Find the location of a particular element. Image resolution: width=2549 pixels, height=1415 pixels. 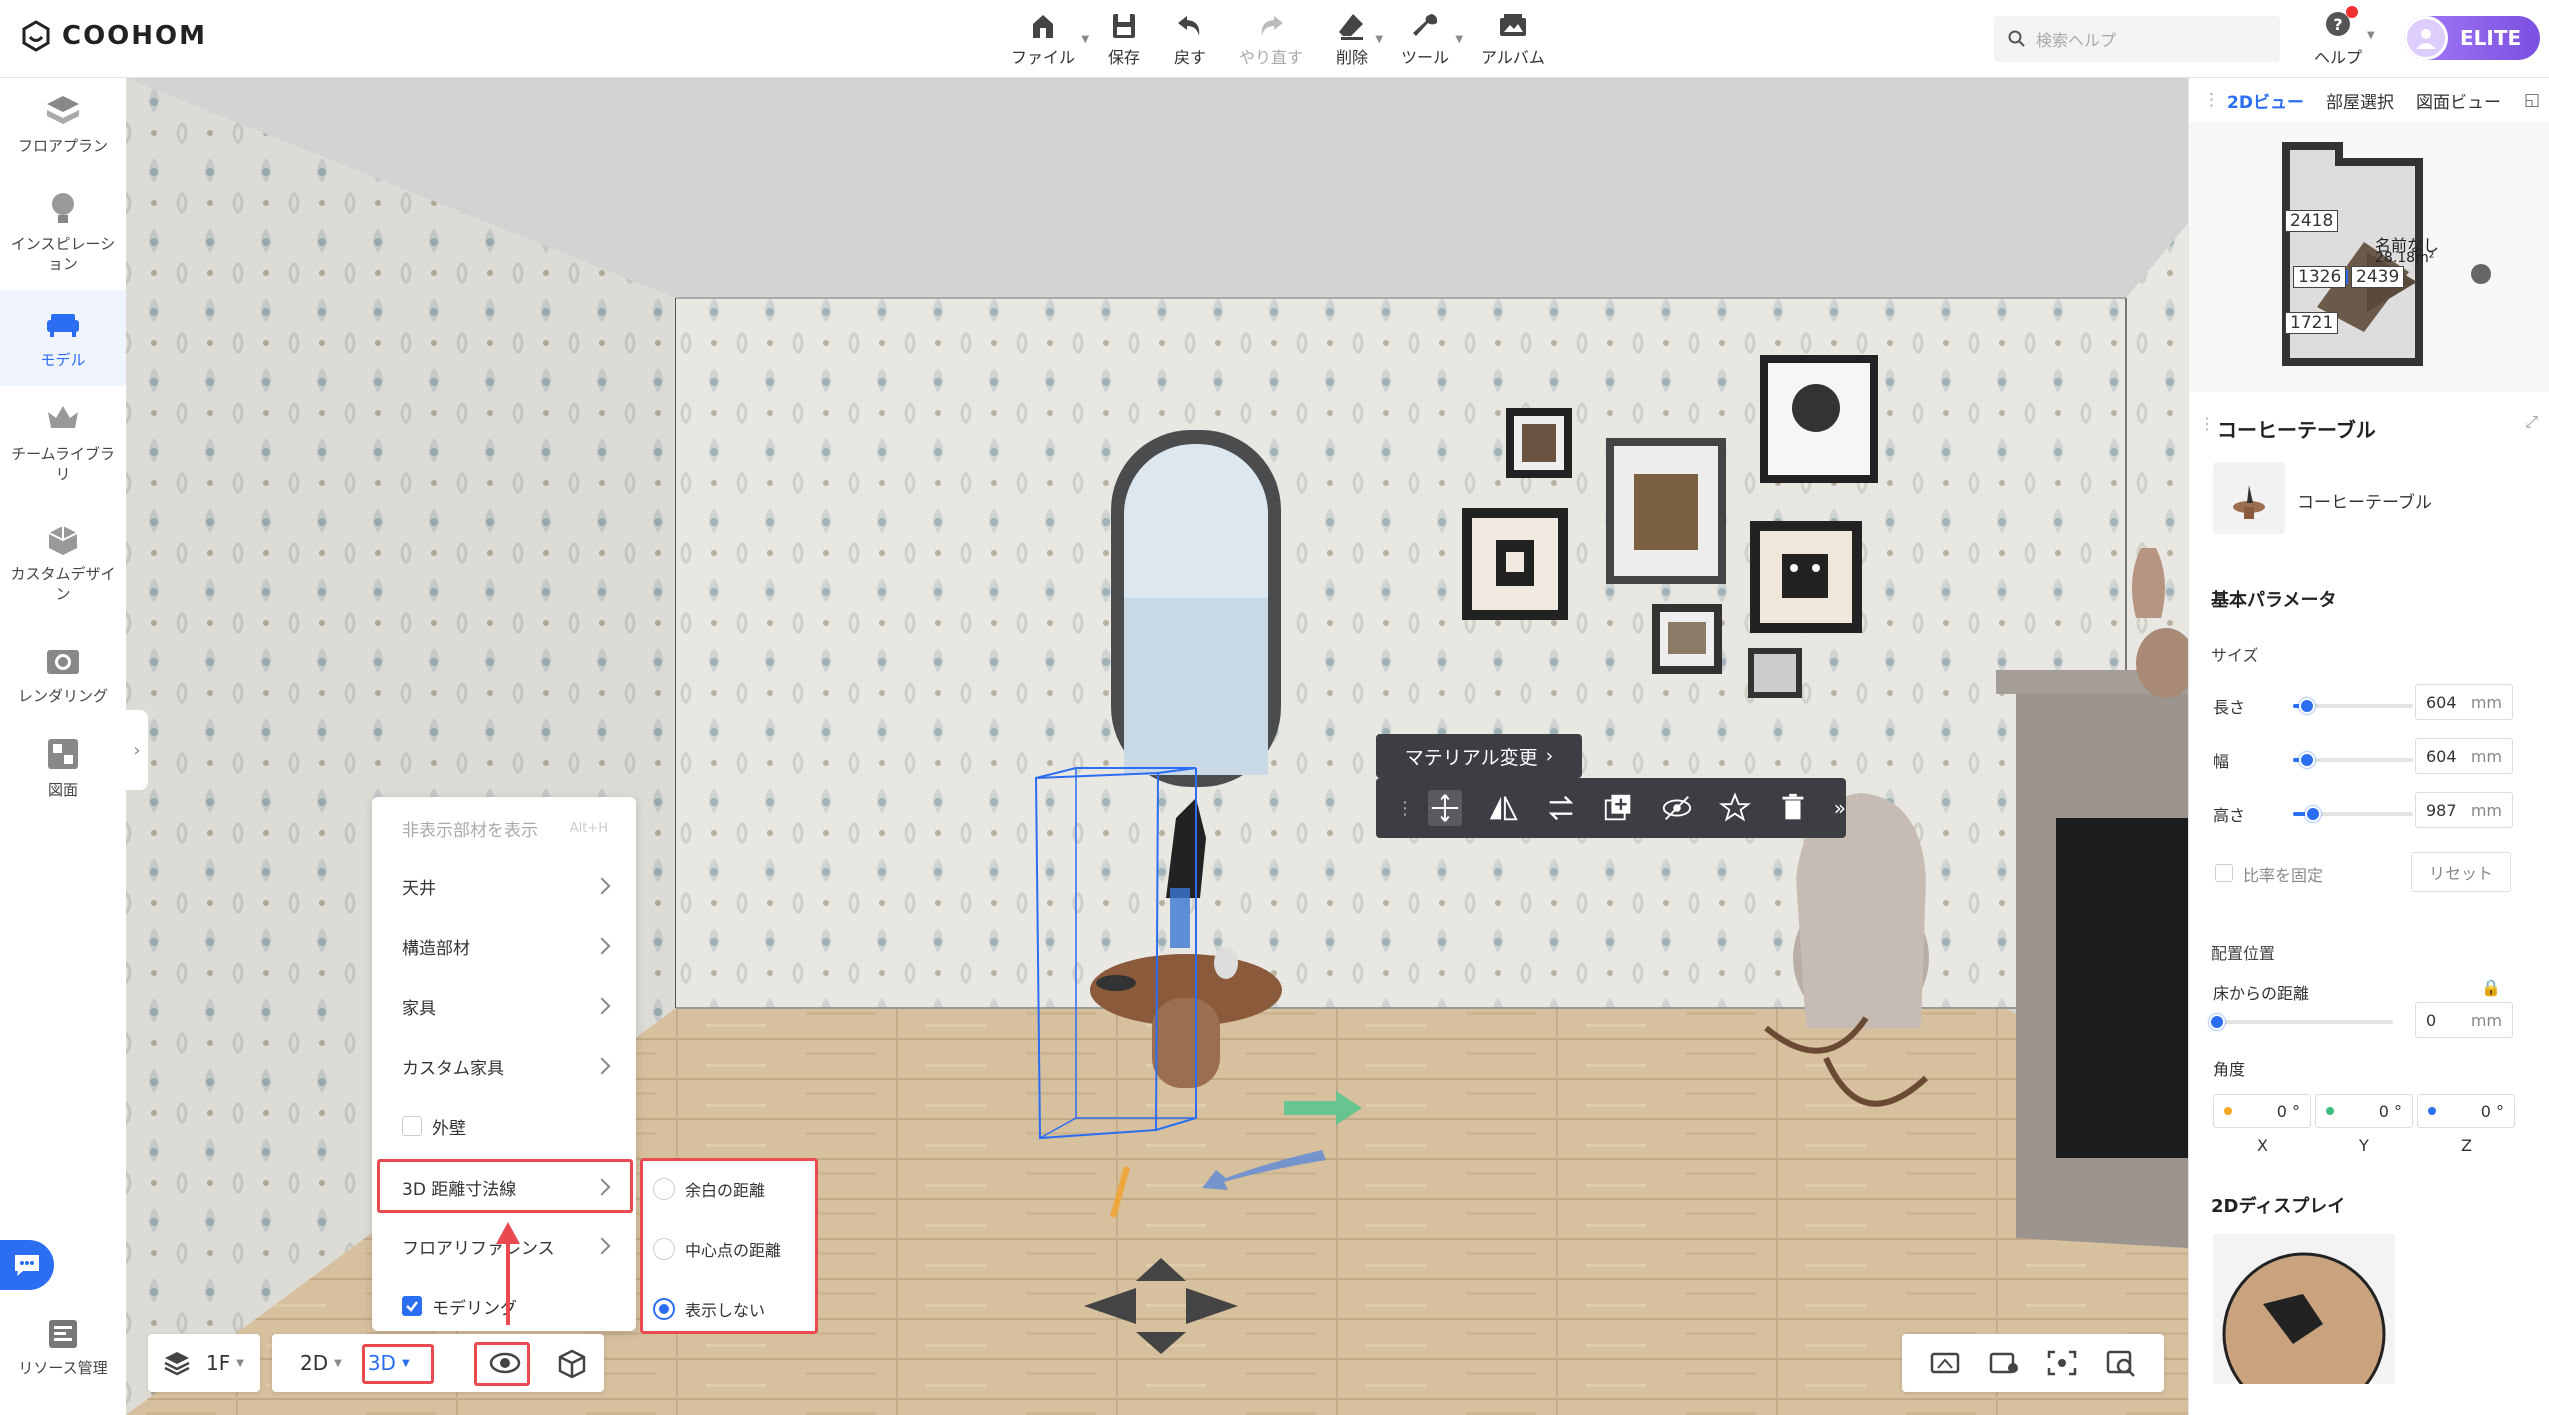

tab-room-select: 部屋選択 is located at coordinates (2360, 100).